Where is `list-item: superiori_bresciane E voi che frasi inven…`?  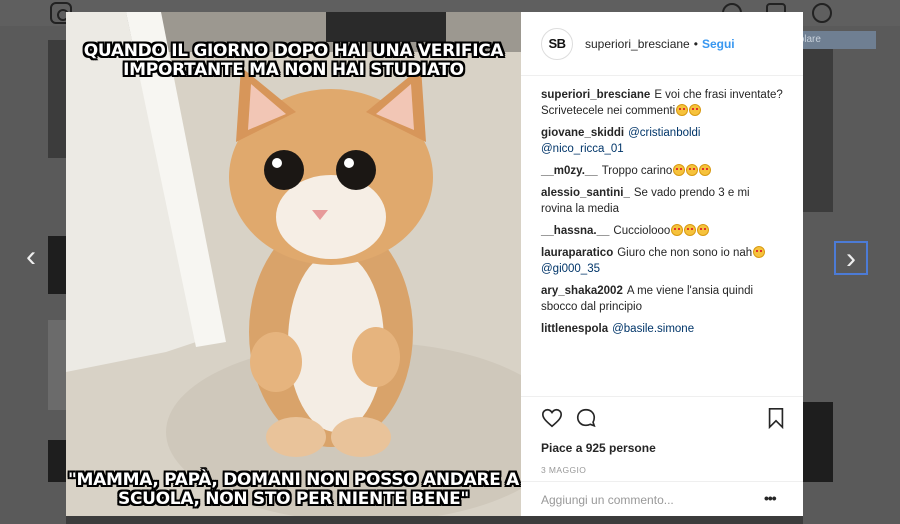 list-item: superiori_bresciane E voi che frasi inven… is located at coordinates (662, 103).